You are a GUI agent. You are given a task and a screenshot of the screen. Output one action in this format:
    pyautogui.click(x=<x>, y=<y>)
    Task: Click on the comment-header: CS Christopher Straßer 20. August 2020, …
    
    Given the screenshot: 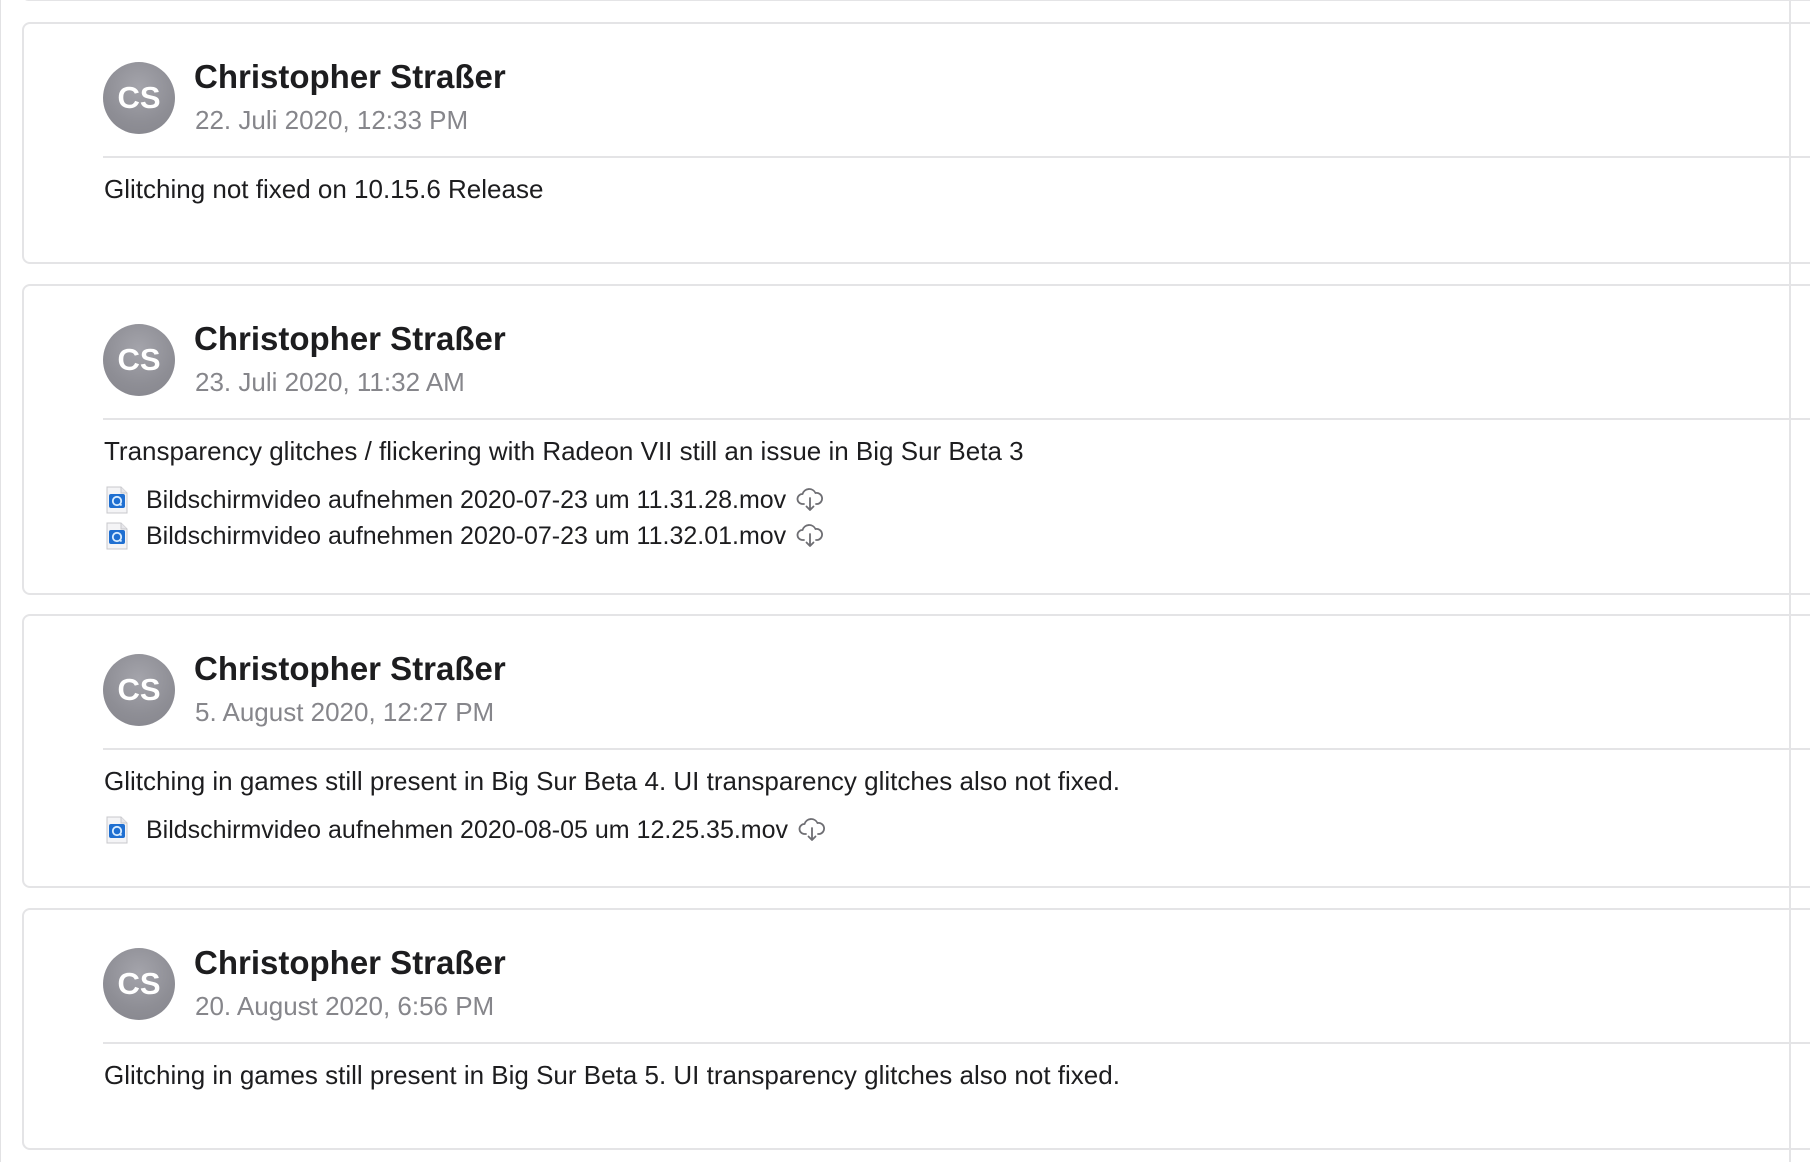 What is the action you would take?
    pyautogui.click(x=956, y=994)
    